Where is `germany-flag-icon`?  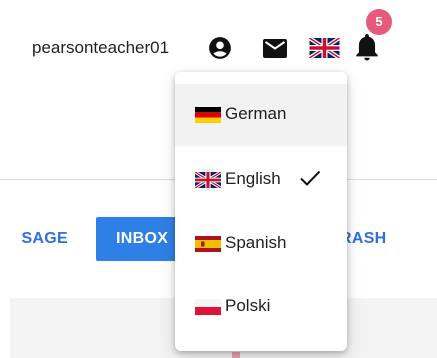 germany-flag-icon is located at coordinates (208, 115).